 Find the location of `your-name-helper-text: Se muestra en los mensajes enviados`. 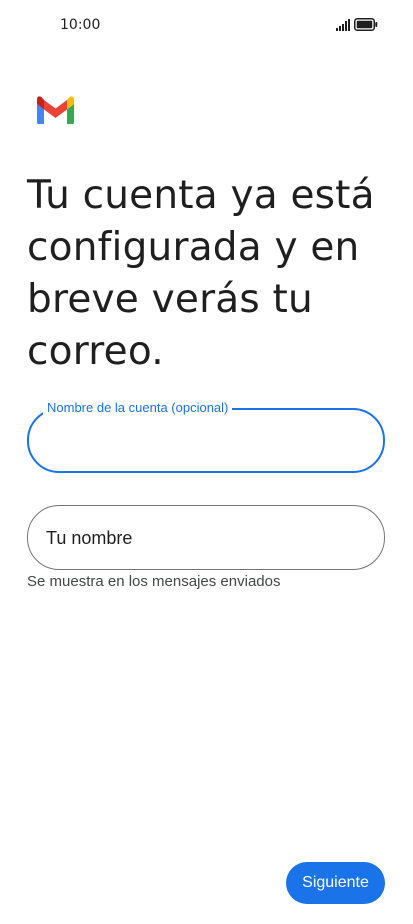

your-name-helper-text: Se muestra en los mensajes enviados is located at coordinates (154, 581).